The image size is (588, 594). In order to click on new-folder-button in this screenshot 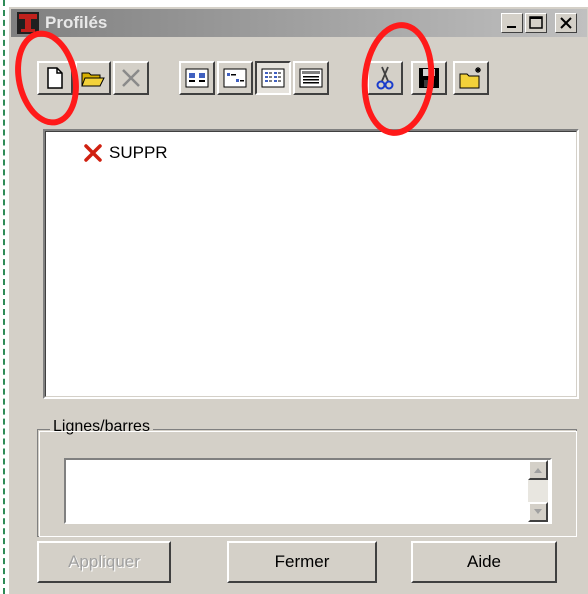, I will do `click(471, 78)`.